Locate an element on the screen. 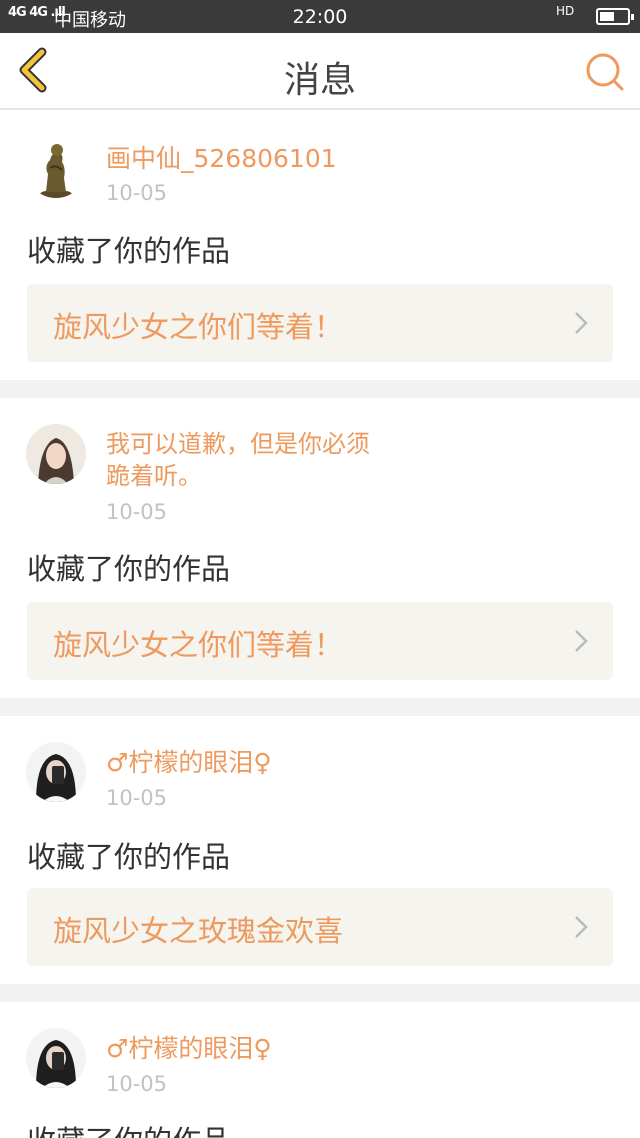  status-bar: 4G 4G .ıll 中国移动 22:00 HD is located at coordinates (320, 16).